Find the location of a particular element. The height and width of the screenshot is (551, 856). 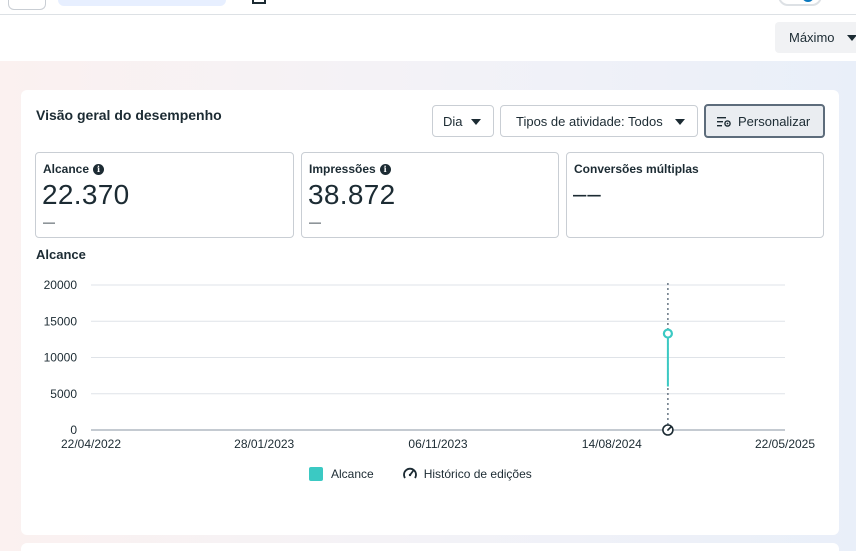

y-tick-label: 0 is located at coordinates (73, 430).